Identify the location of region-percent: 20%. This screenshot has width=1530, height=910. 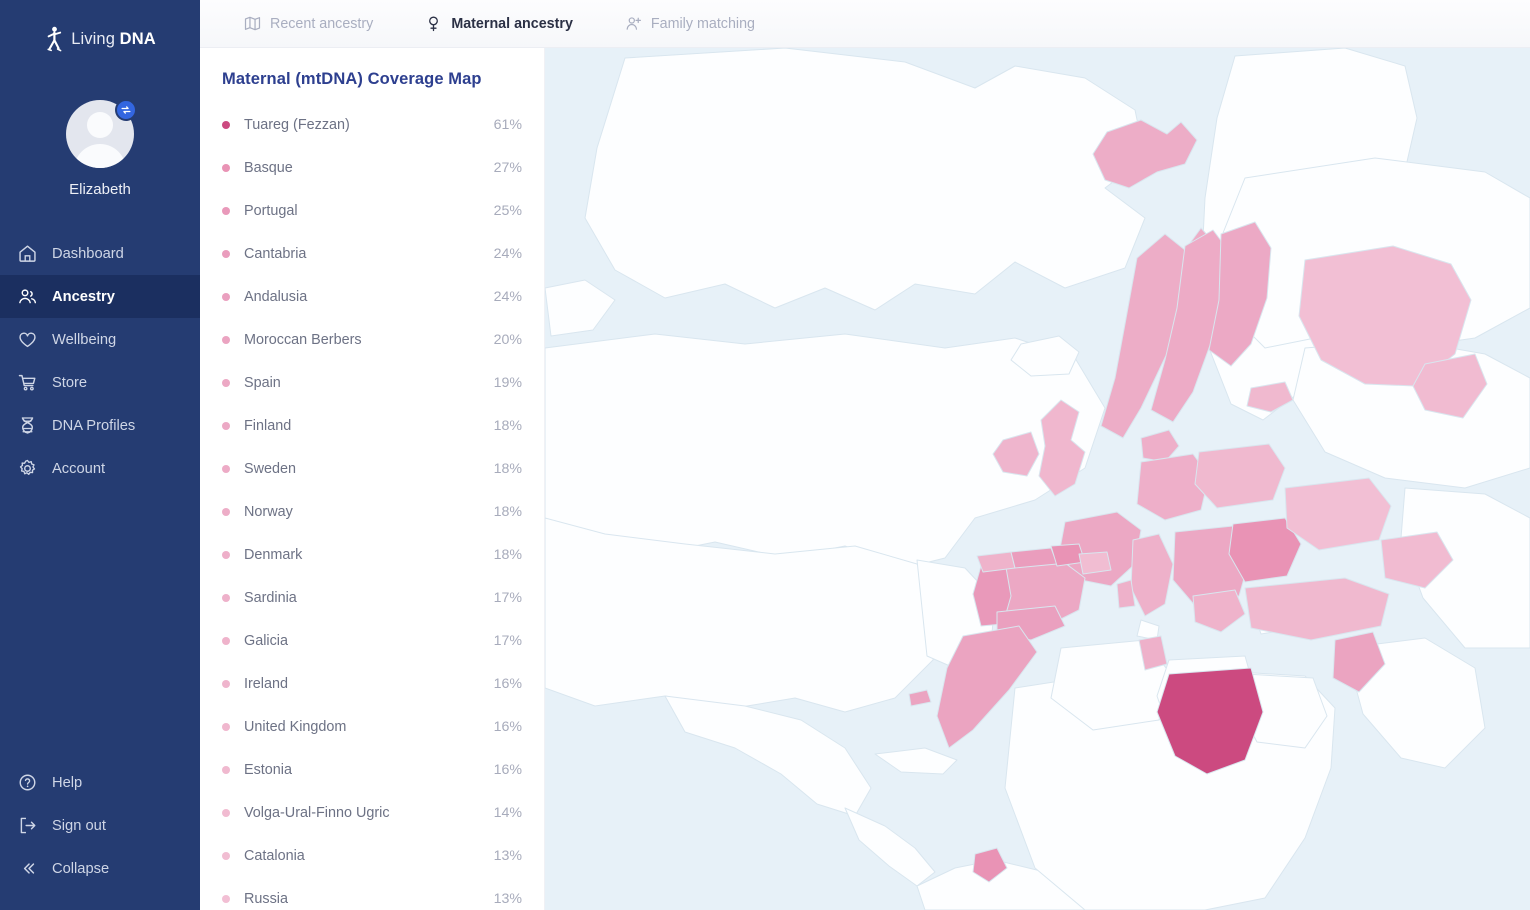
(507, 339).